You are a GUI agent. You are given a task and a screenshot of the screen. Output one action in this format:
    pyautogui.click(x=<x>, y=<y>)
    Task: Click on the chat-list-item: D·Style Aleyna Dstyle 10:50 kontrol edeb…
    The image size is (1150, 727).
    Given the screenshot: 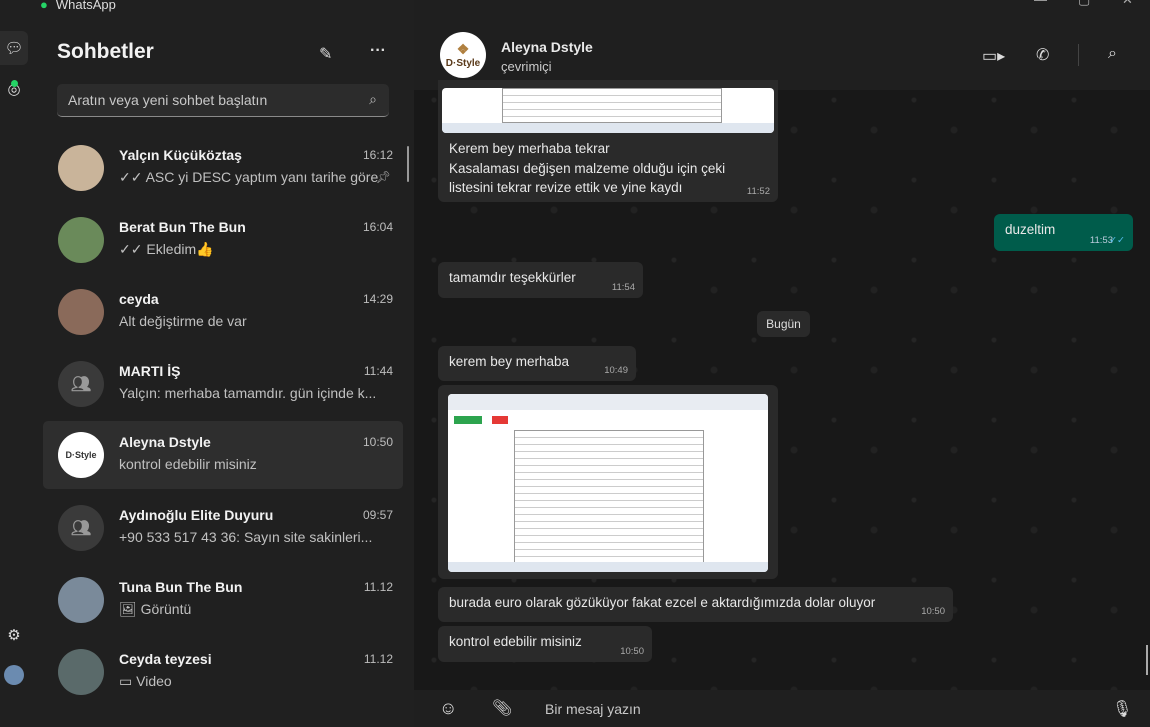 What is the action you would take?
    pyautogui.click(x=223, y=455)
    